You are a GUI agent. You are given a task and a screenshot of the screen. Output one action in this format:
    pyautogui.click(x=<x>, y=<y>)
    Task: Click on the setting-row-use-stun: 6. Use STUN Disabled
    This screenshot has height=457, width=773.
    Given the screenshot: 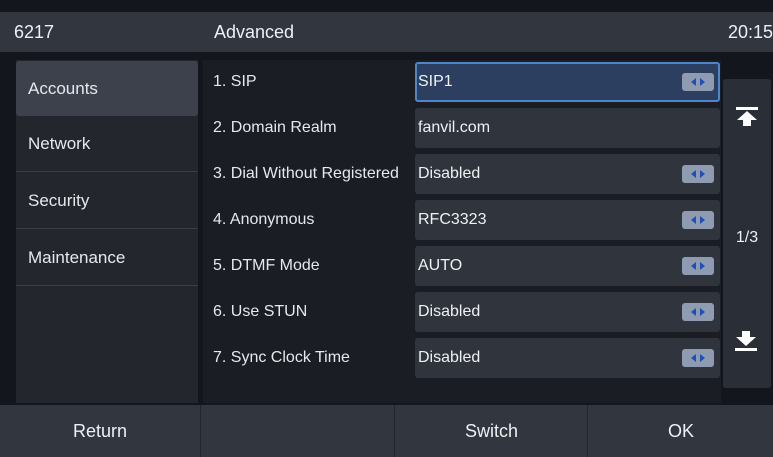 What is the action you would take?
    pyautogui.click(x=462, y=312)
    